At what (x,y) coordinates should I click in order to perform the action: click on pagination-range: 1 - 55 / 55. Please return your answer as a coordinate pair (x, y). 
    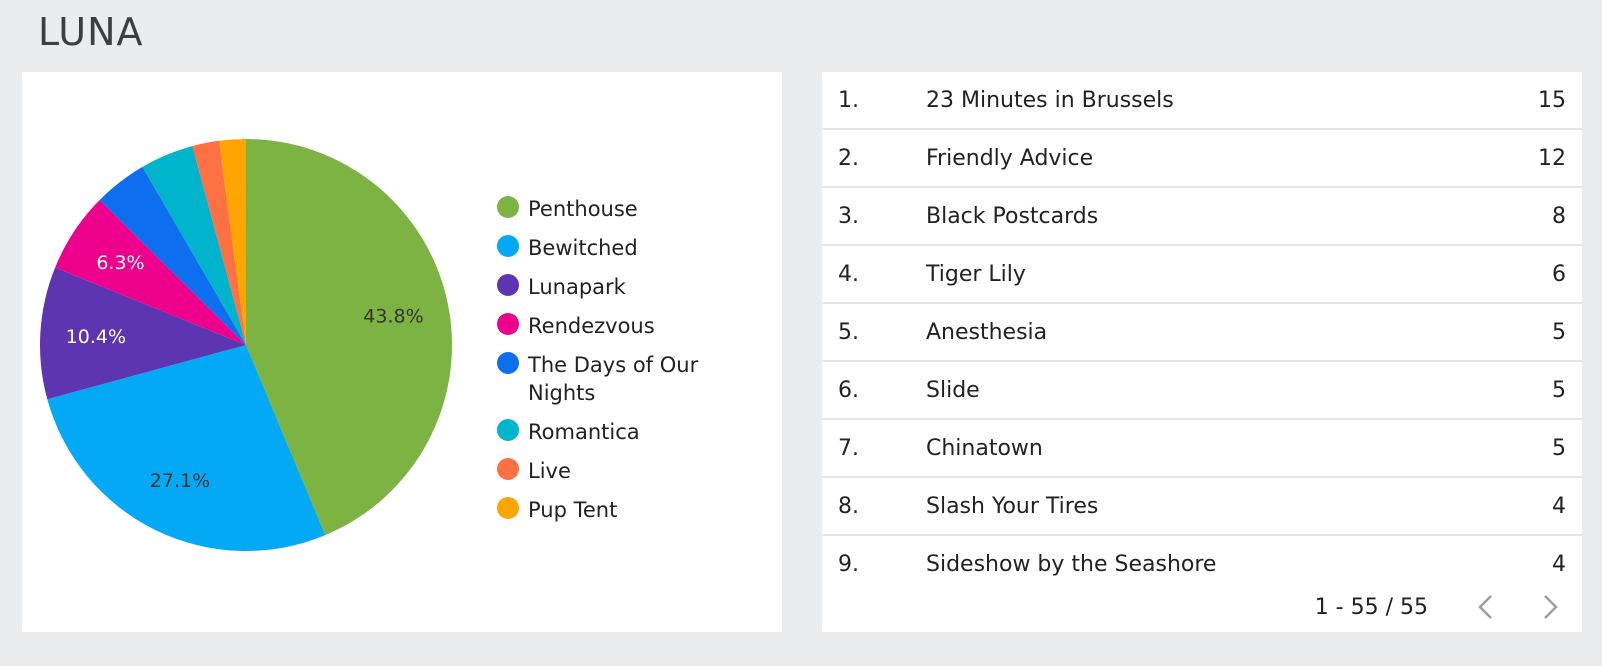
    Looking at the image, I should click on (1371, 607).